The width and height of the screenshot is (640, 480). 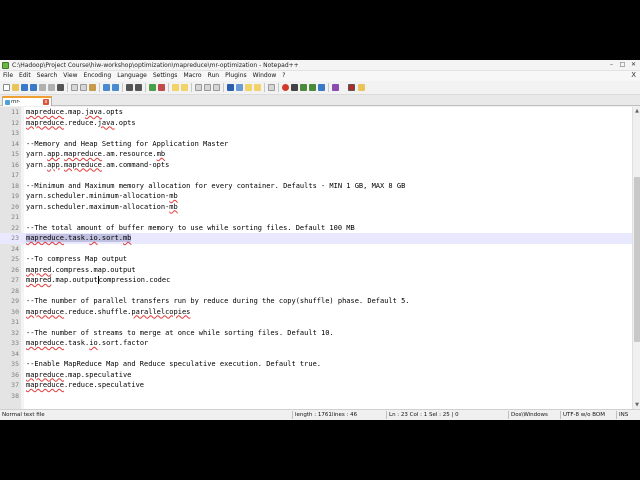 What do you see at coordinates (230, 87) in the screenshot?
I see `user-language-icon` at bounding box center [230, 87].